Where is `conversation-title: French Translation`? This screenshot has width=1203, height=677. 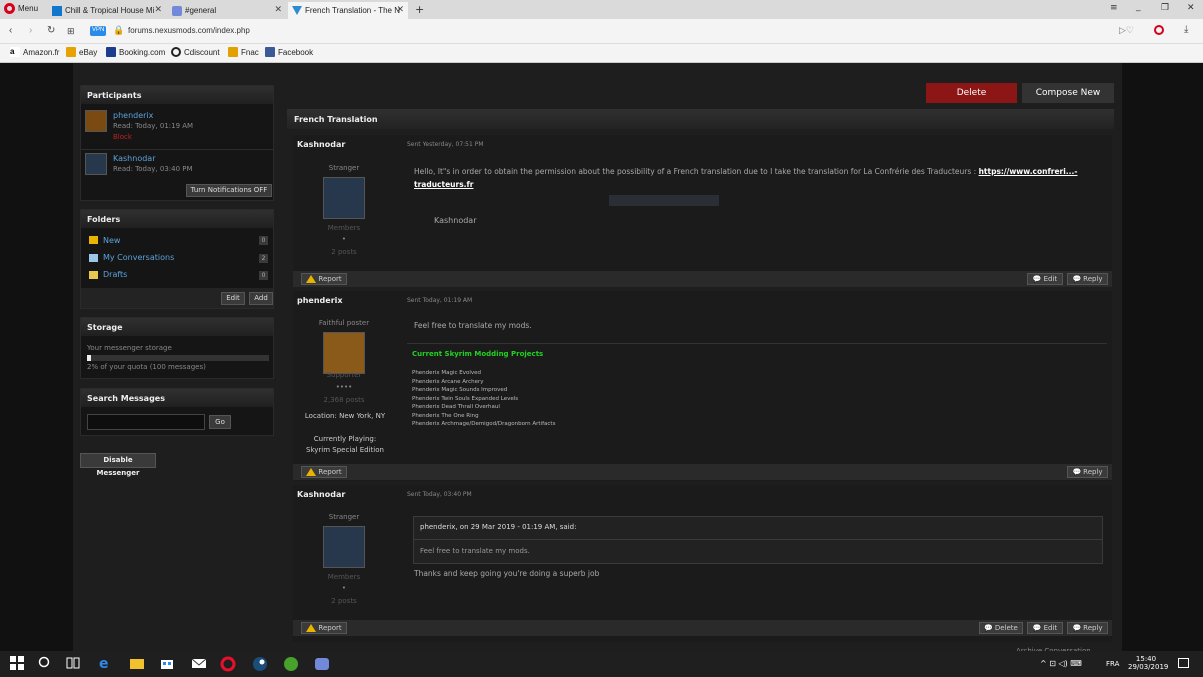
conversation-title: French Translation is located at coordinates (700, 119).